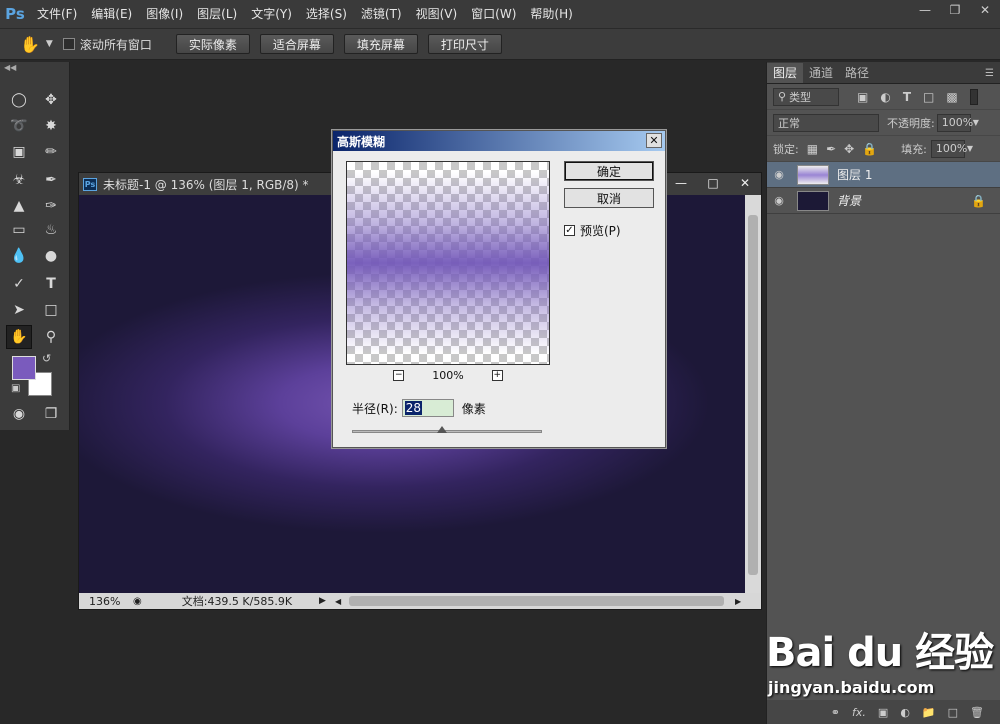  Describe the element at coordinates (399, 375) in the screenshot. I see `zoom-out-icon: −` at that location.